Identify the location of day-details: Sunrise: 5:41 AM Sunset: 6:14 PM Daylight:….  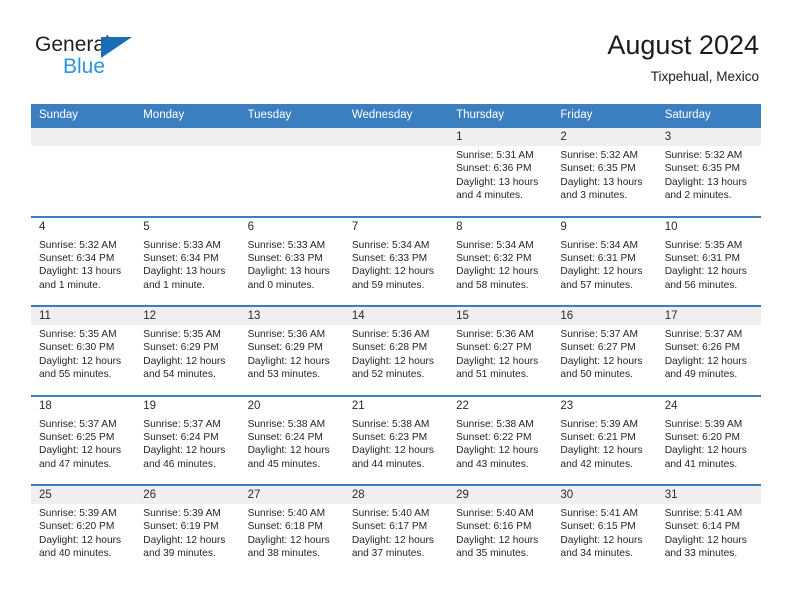
(709, 532).